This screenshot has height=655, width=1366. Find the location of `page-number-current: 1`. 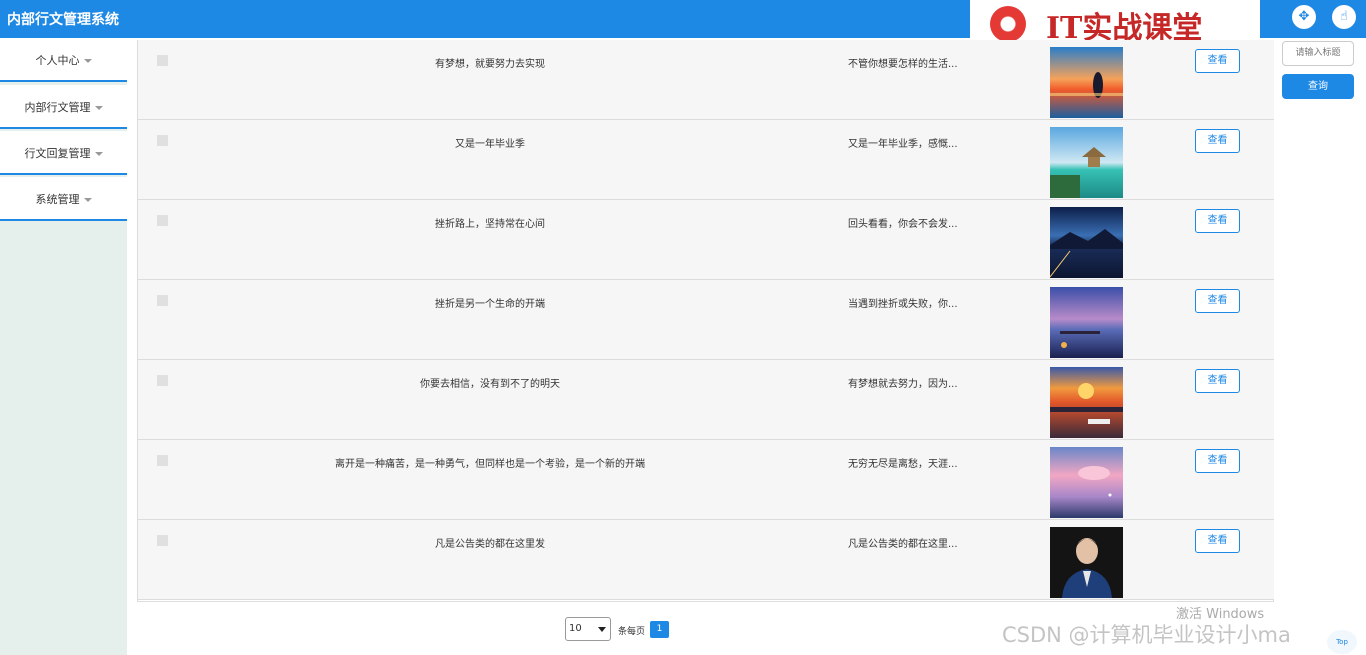

page-number-current: 1 is located at coordinates (659, 629).